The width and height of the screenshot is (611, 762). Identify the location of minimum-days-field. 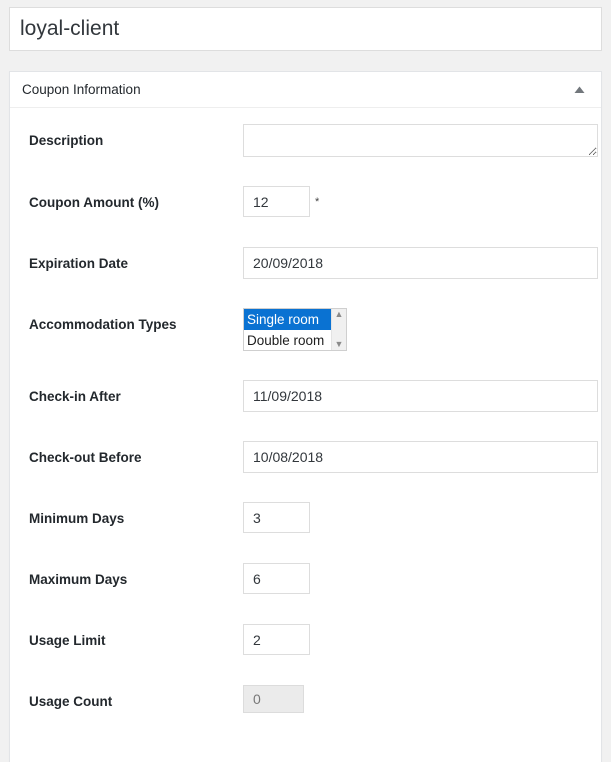
(422, 517).